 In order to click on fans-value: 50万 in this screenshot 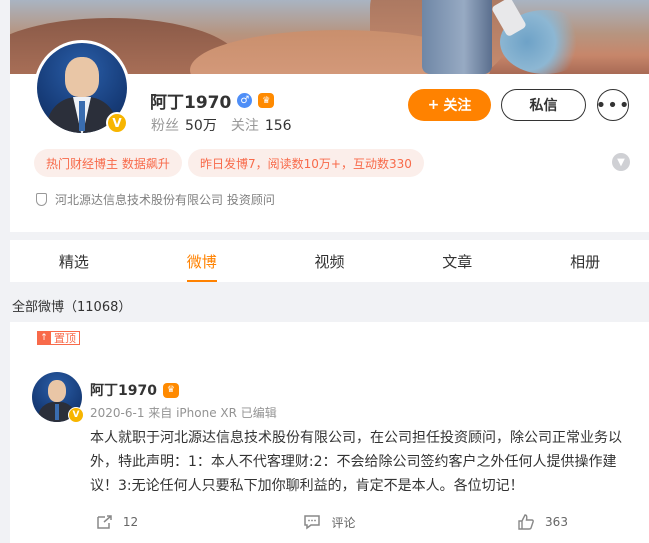, I will do `click(201, 126)`.